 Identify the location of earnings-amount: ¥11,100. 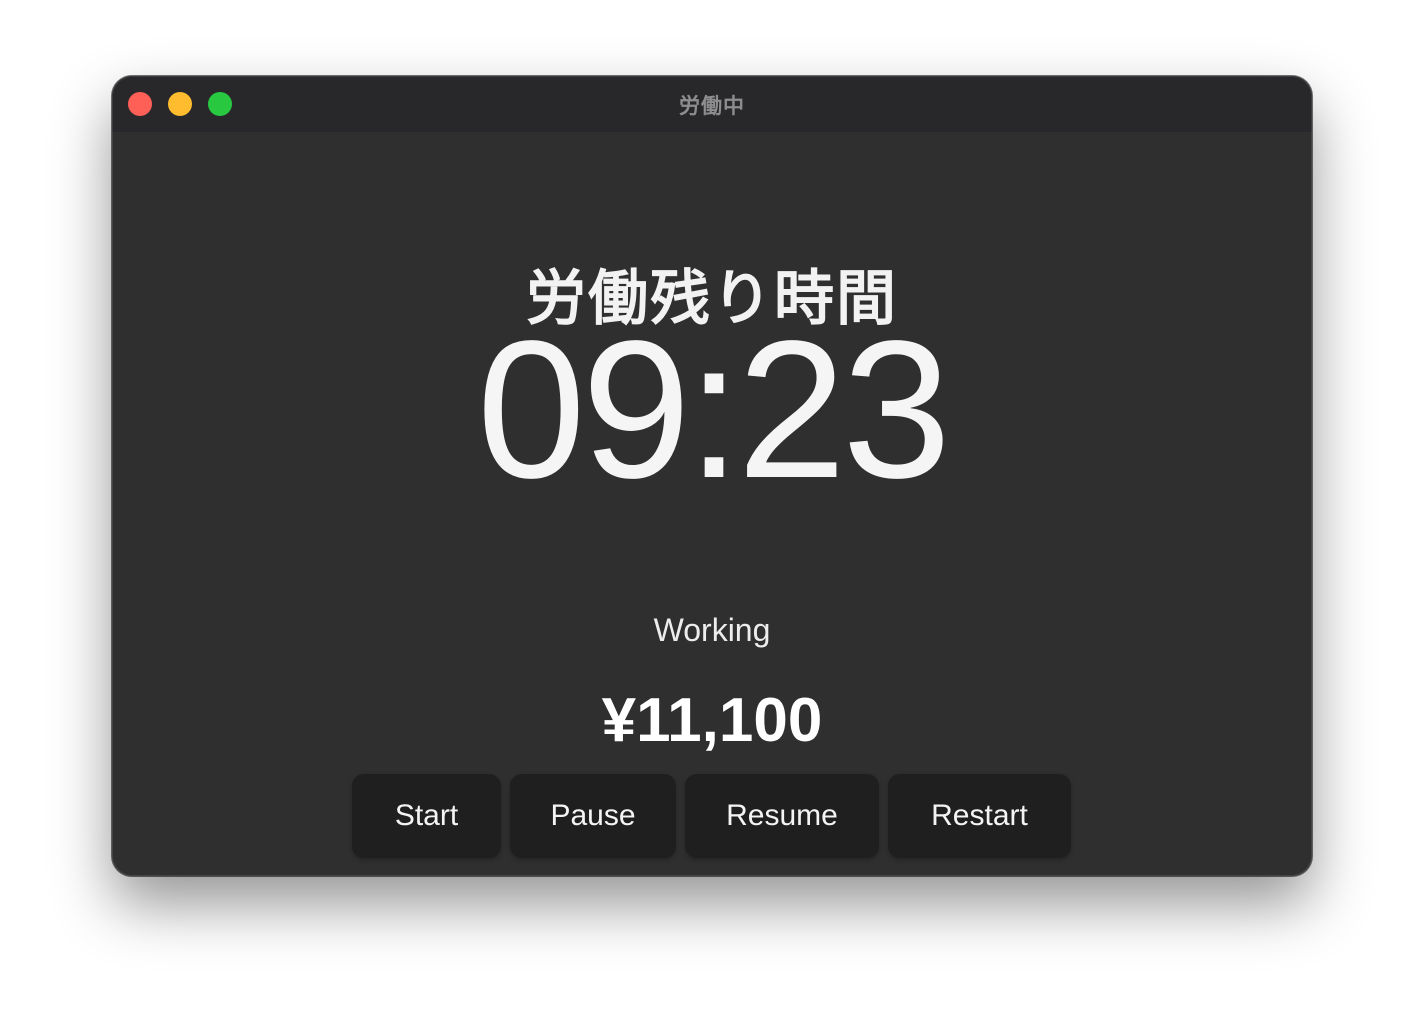
(712, 720).